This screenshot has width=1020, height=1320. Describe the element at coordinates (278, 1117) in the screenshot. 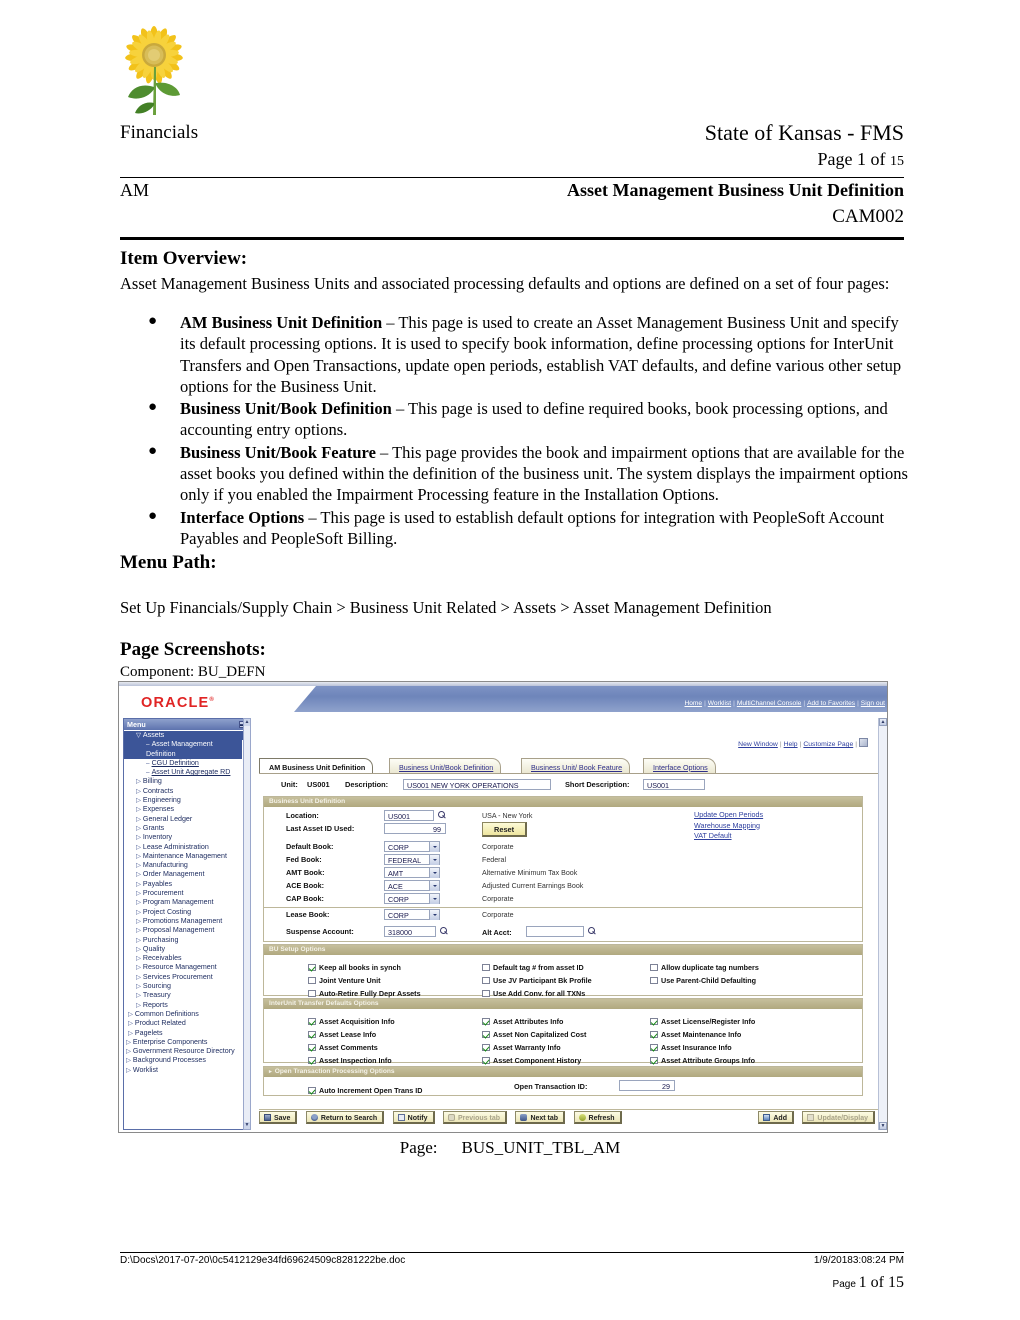

I see `save-button: Save` at that location.